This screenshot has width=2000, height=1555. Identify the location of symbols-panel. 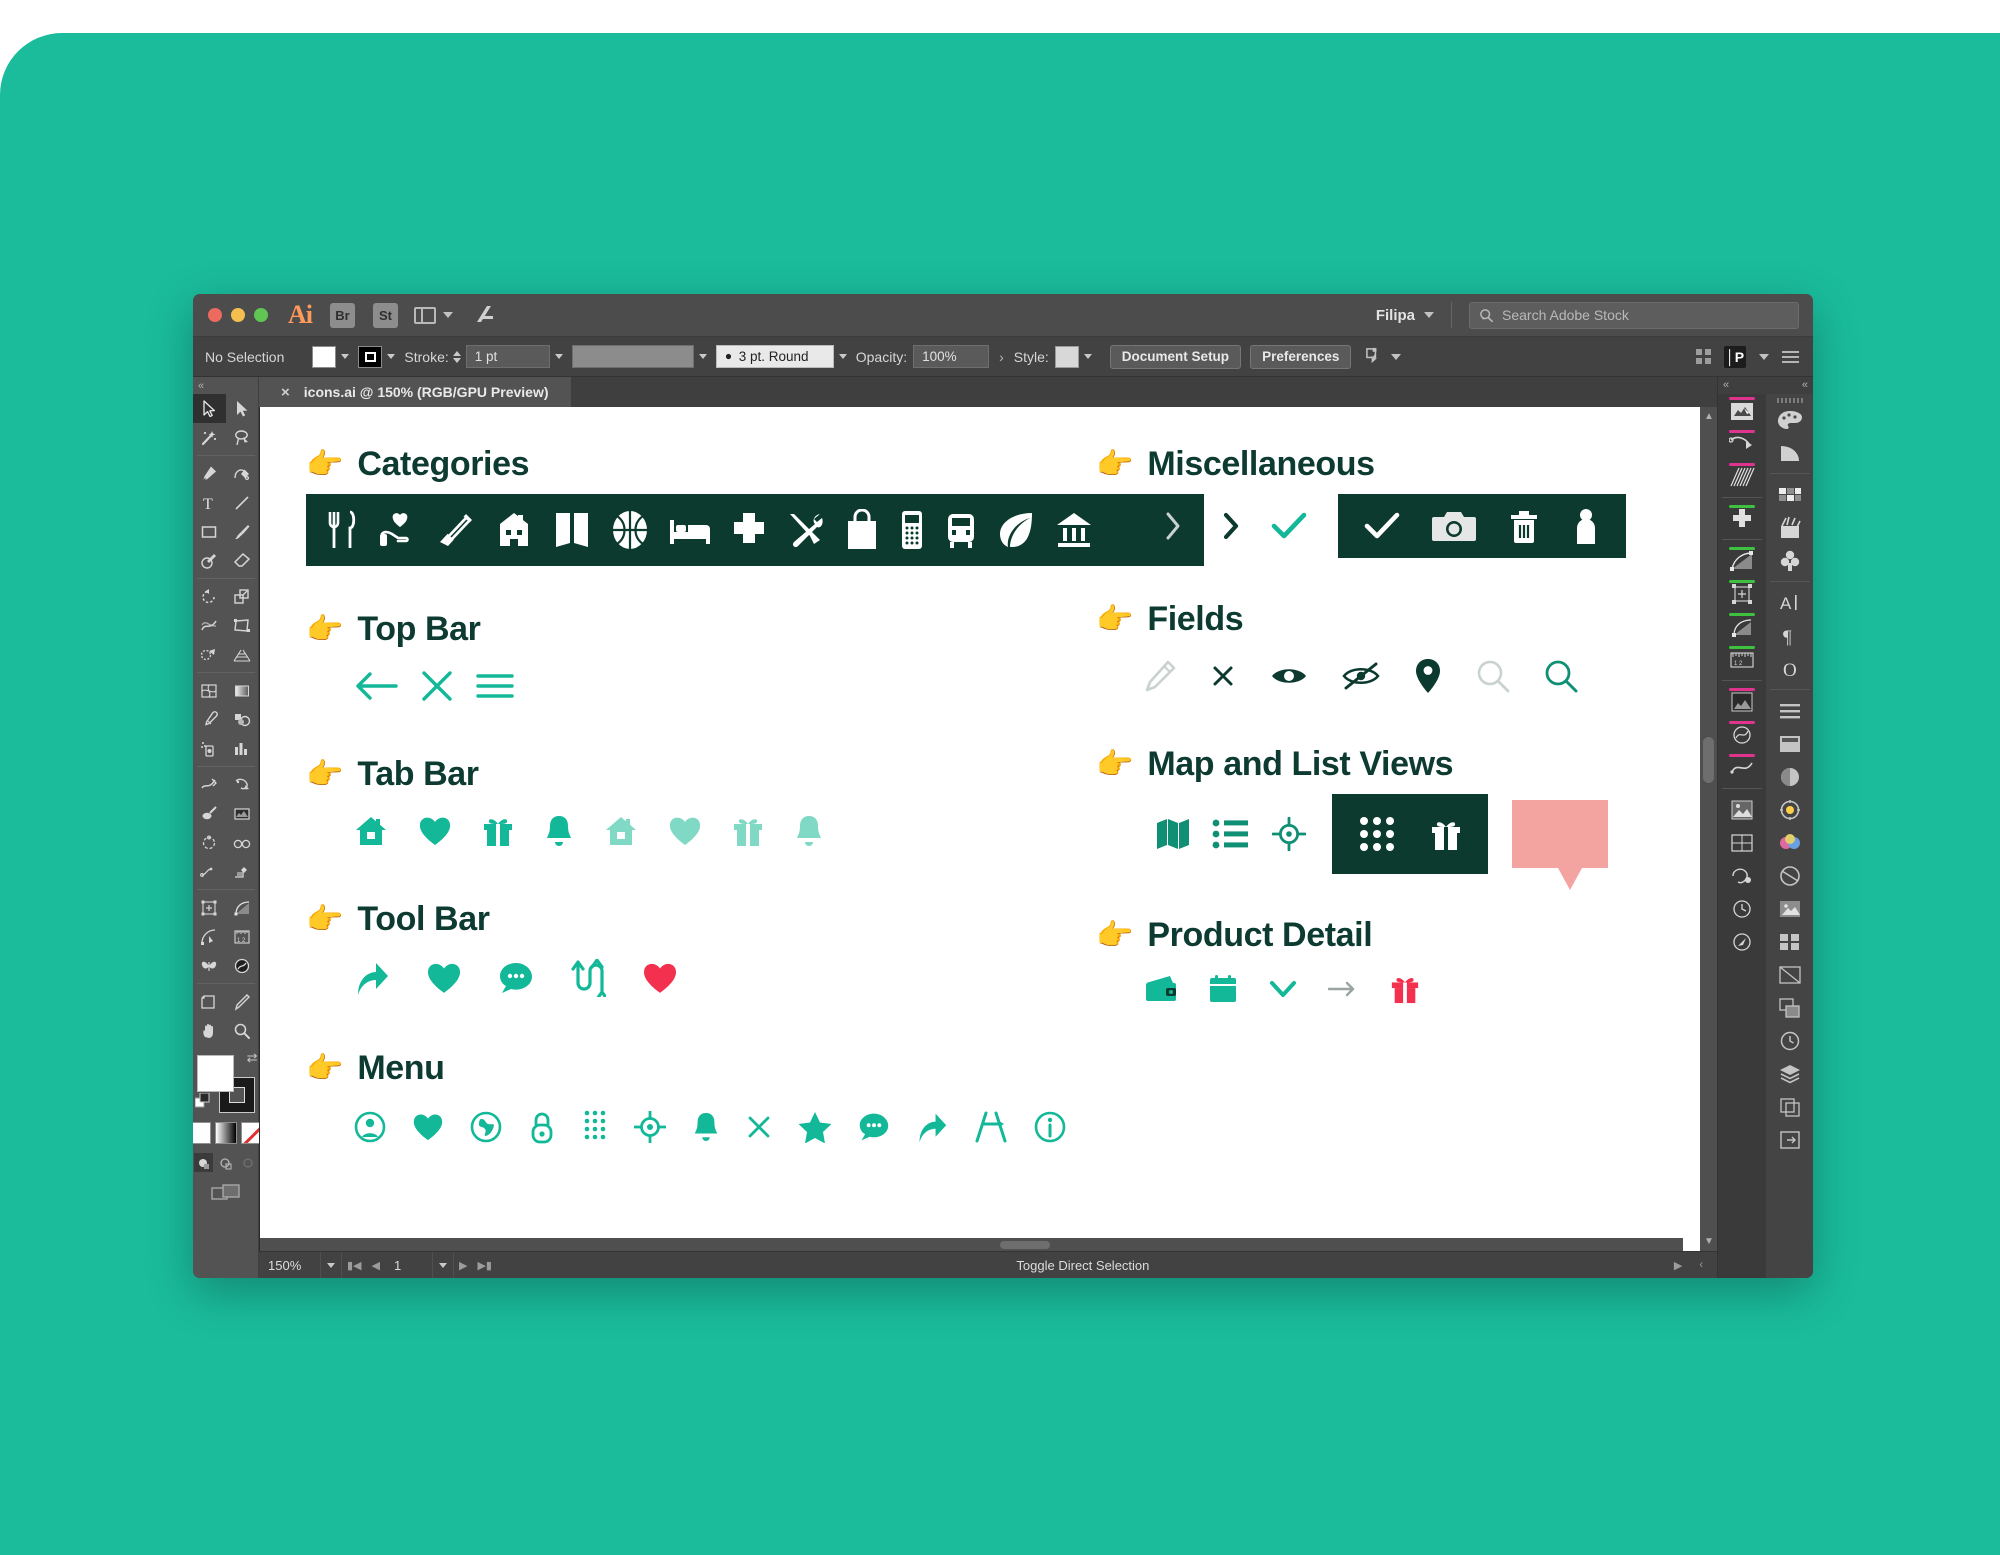
(1742, 476).